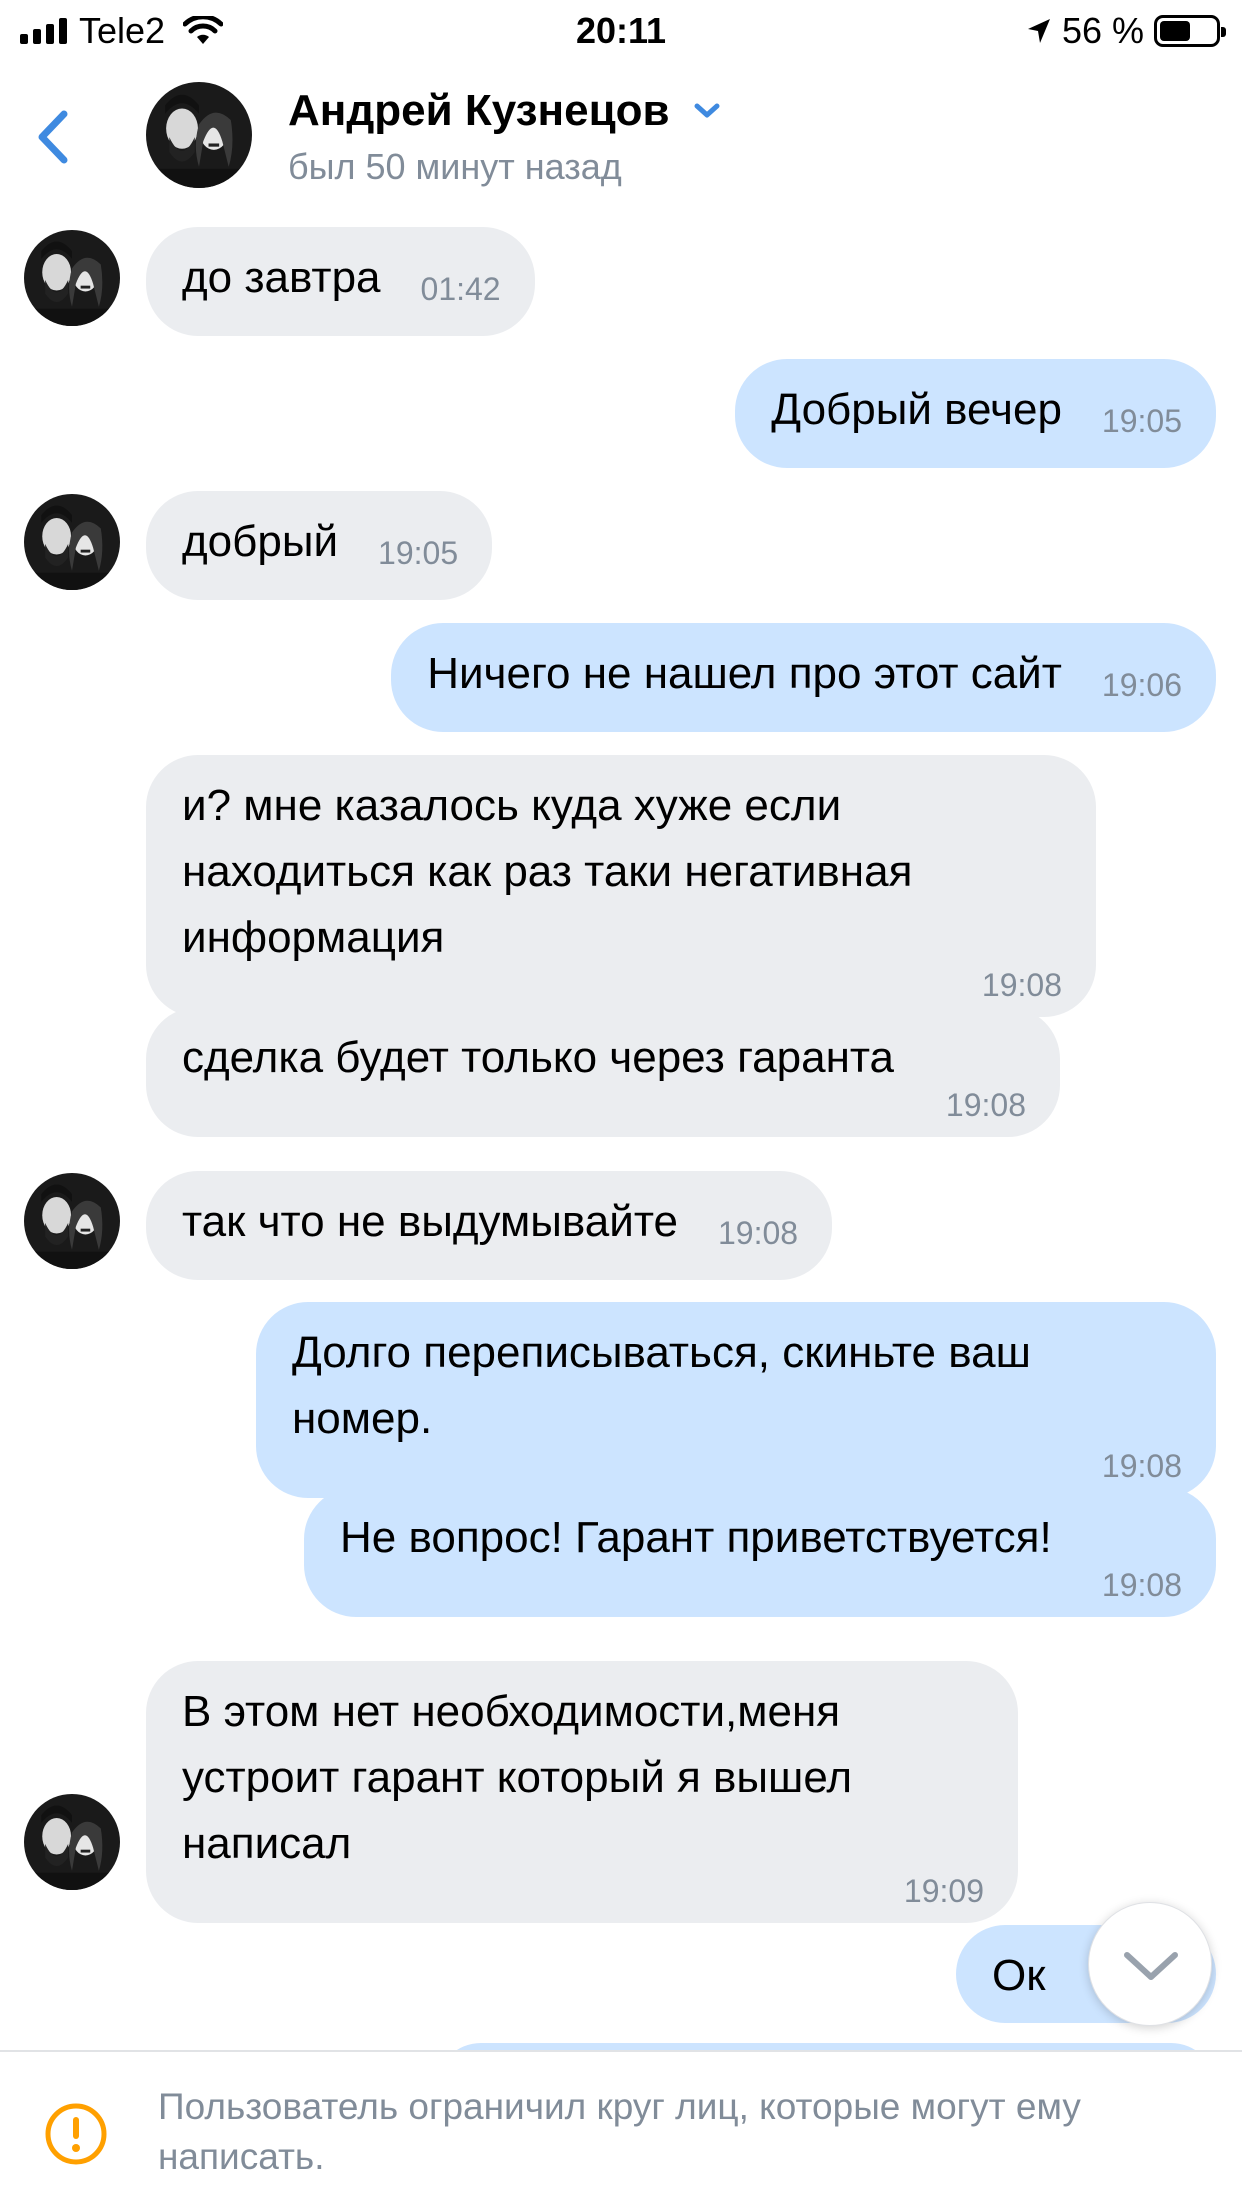 The image size is (1242, 2208). Describe the element at coordinates (1038, 31) in the screenshot. I see `location-arrow-icon` at that location.